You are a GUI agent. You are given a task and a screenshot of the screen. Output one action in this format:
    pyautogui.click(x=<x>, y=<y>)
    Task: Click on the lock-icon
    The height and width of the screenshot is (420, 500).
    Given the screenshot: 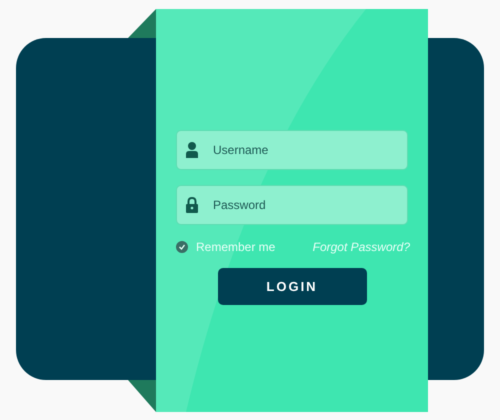 What is the action you would take?
    pyautogui.click(x=192, y=205)
    